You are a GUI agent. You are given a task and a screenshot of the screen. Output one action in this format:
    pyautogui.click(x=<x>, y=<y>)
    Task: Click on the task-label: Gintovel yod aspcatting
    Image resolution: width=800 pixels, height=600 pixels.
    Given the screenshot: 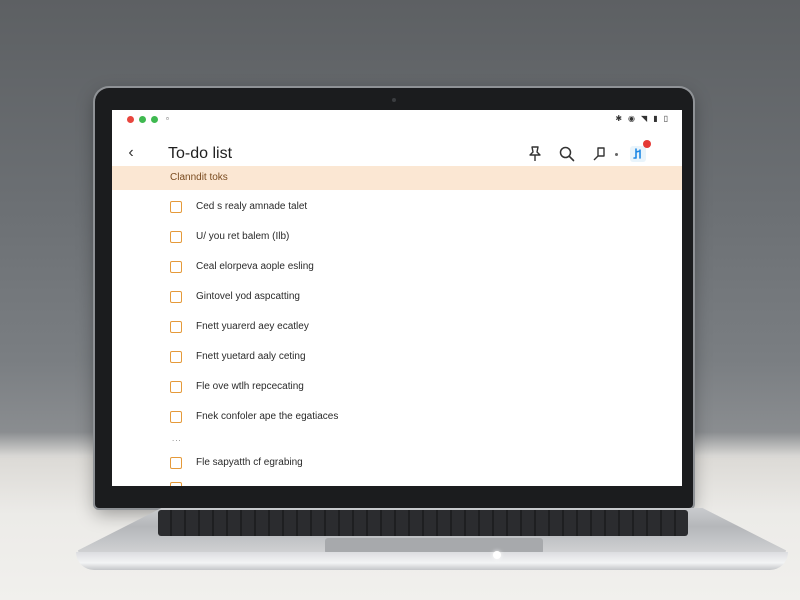 What is the action you would take?
    pyautogui.click(x=248, y=296)
    